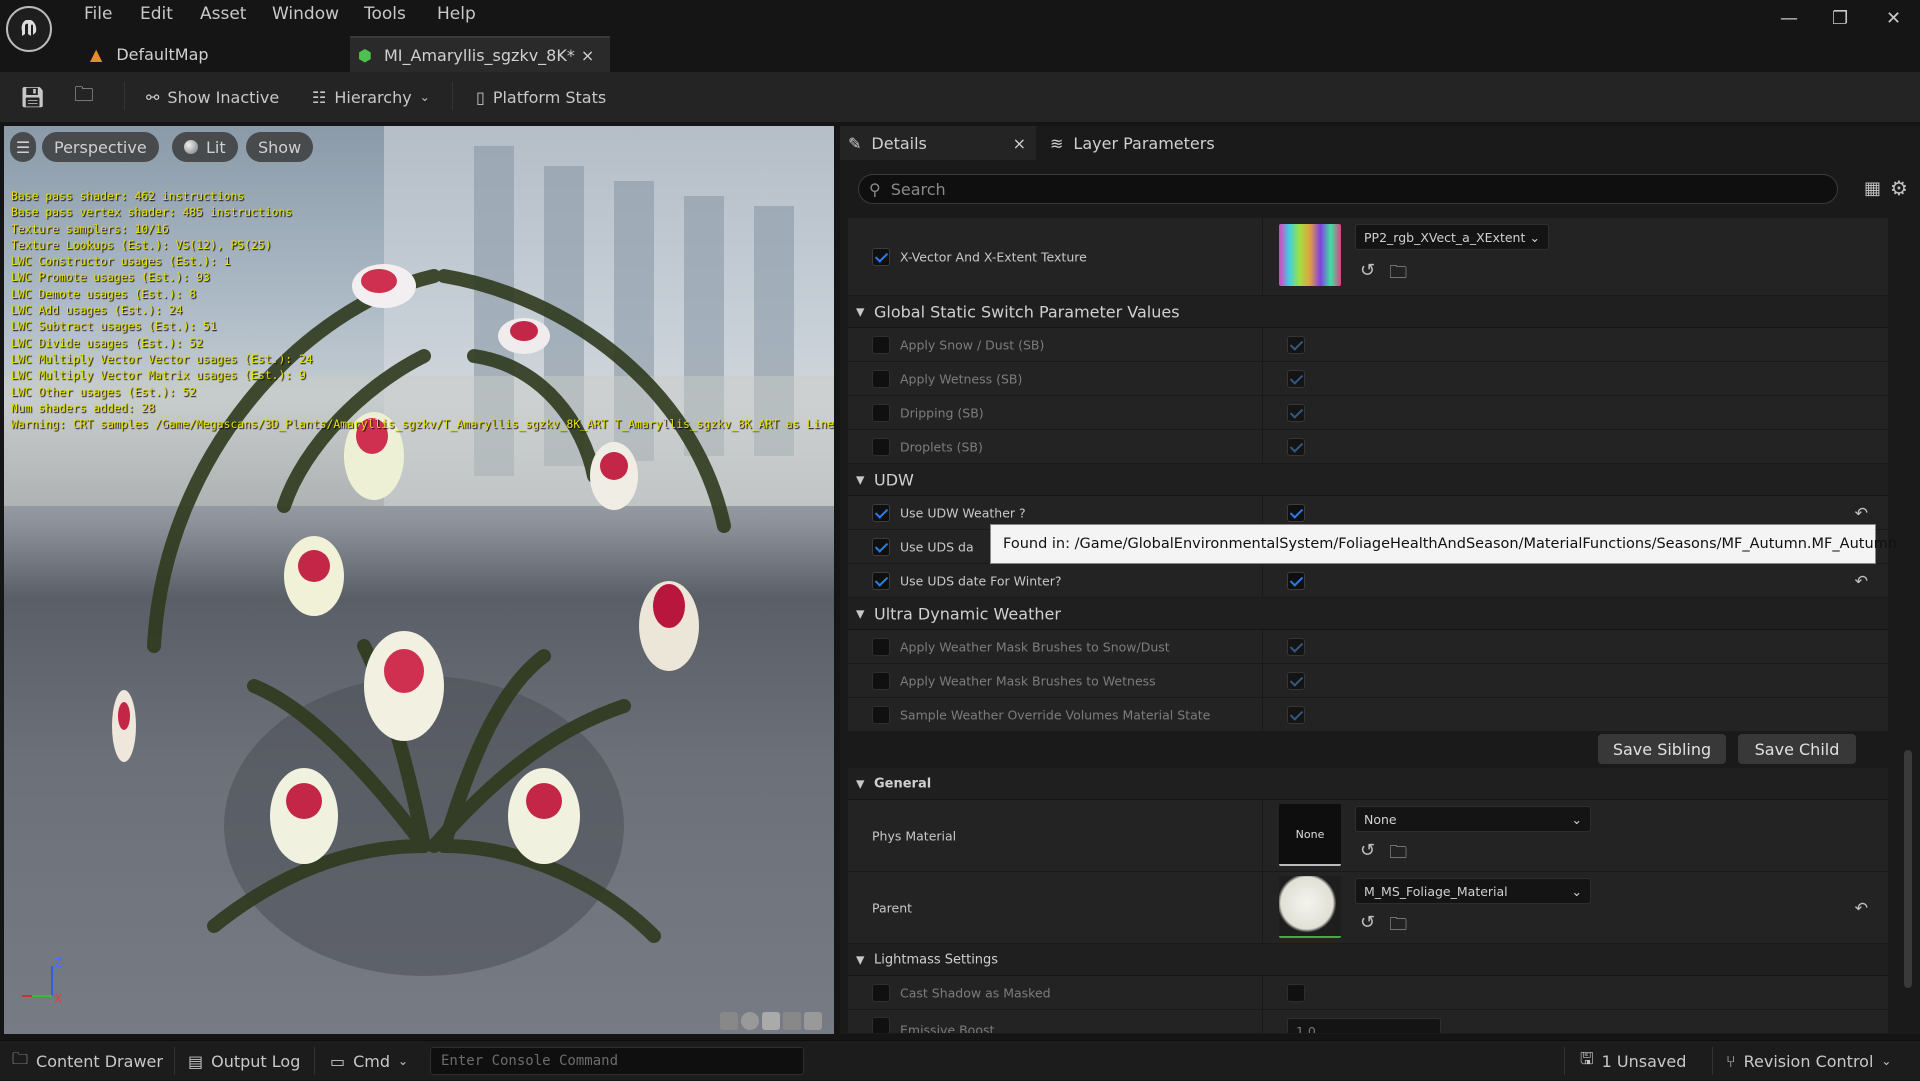 This screenshot has width=1920, height=1081. What do you see at coordinates (211, 54) in the screenshot?
I see `tab-defaultmap: ▲ DefaultMap` at bounding box center [211, 54].